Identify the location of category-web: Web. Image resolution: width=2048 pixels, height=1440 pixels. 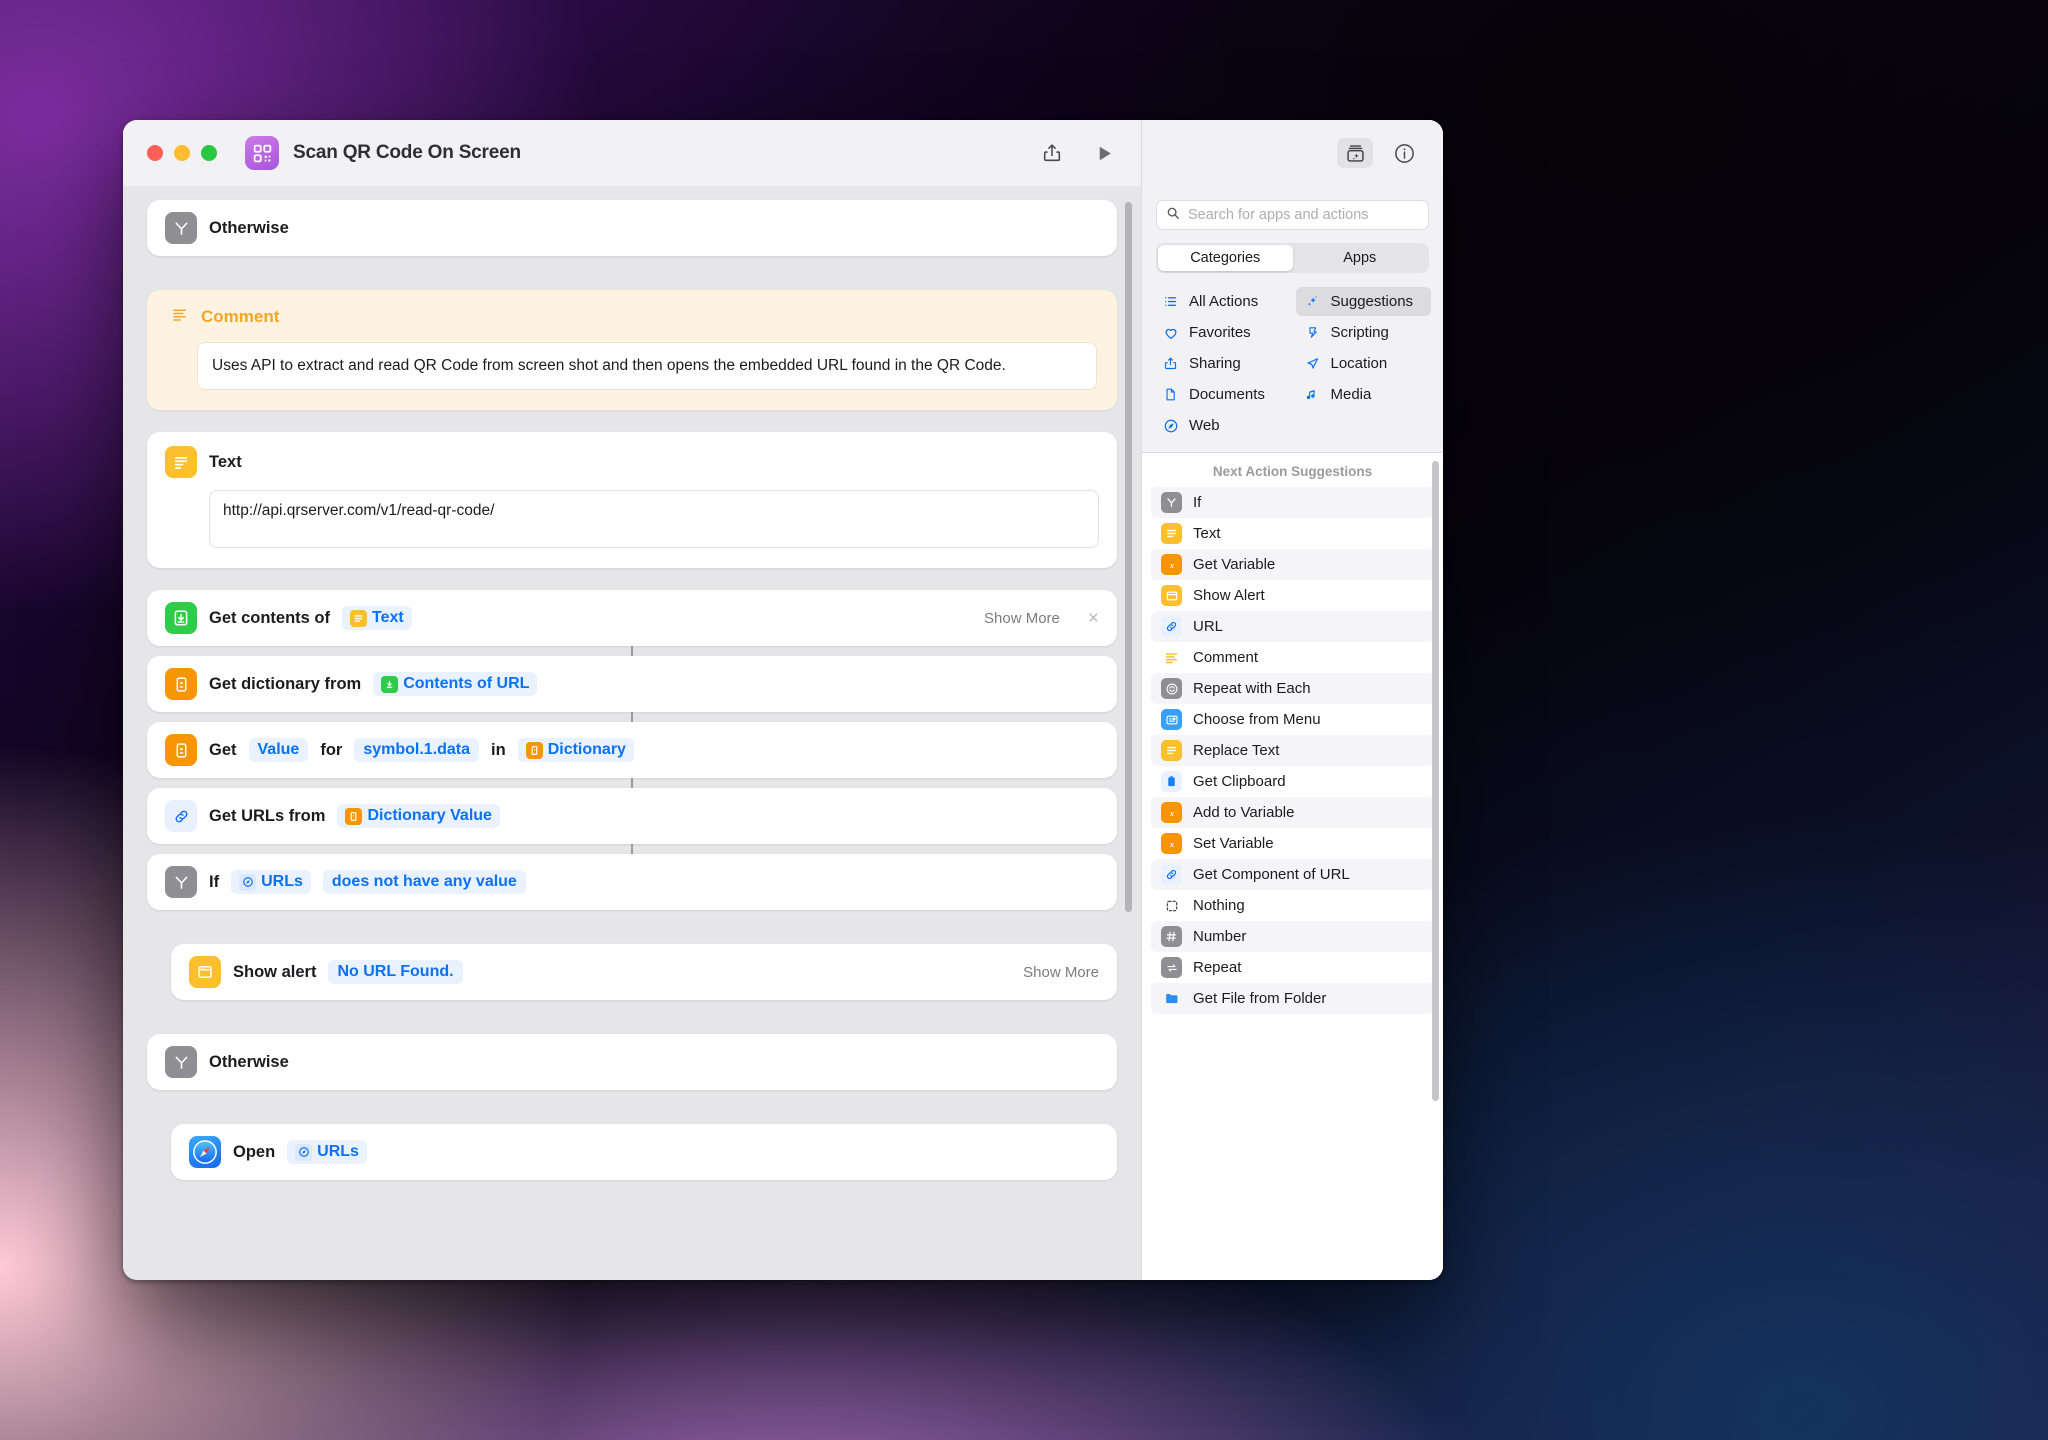
(1222, 425).